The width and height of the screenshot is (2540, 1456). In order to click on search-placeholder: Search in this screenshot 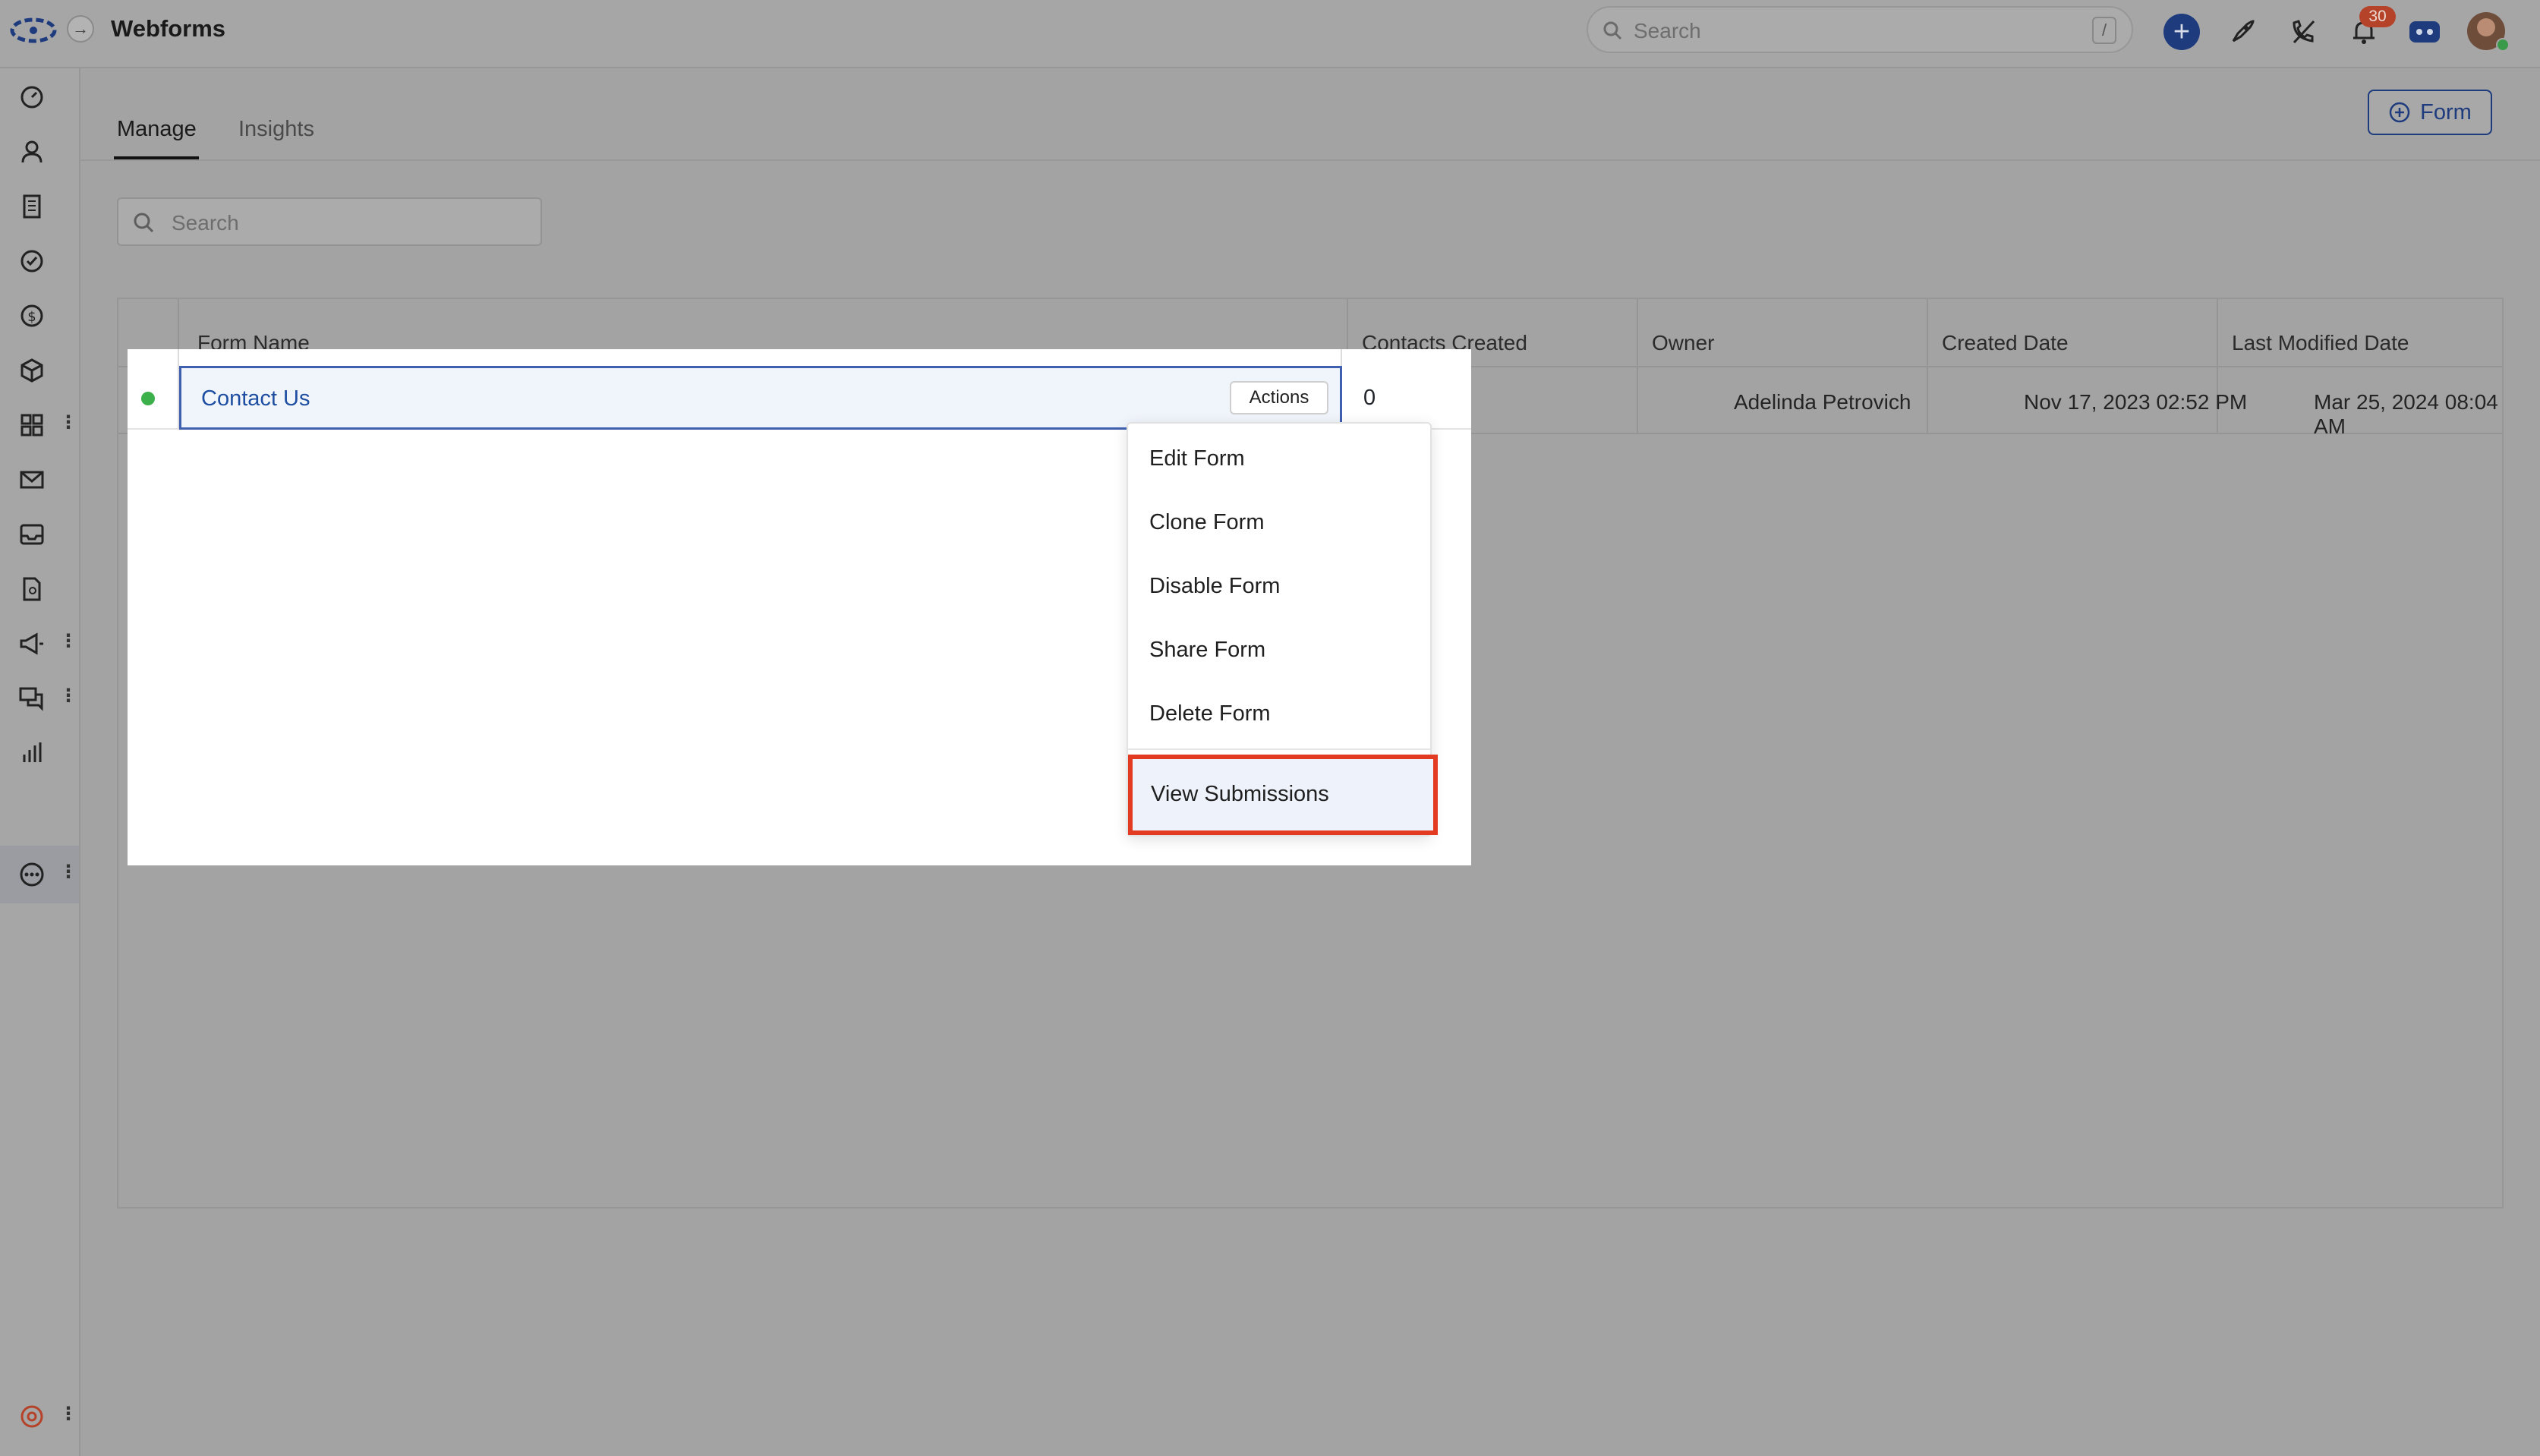, I will do `click(1667, 31)`.